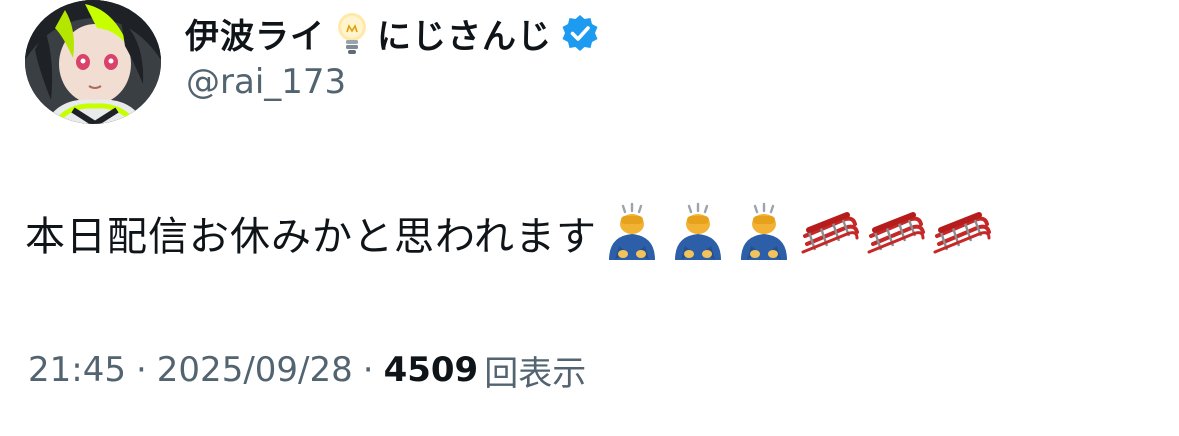 This screenshot has height=436, width=1179. What do you see at coordinates (266, 82) in the screenshot?
I see `user-handle: @rai_173` at bounding box center [266, 82].